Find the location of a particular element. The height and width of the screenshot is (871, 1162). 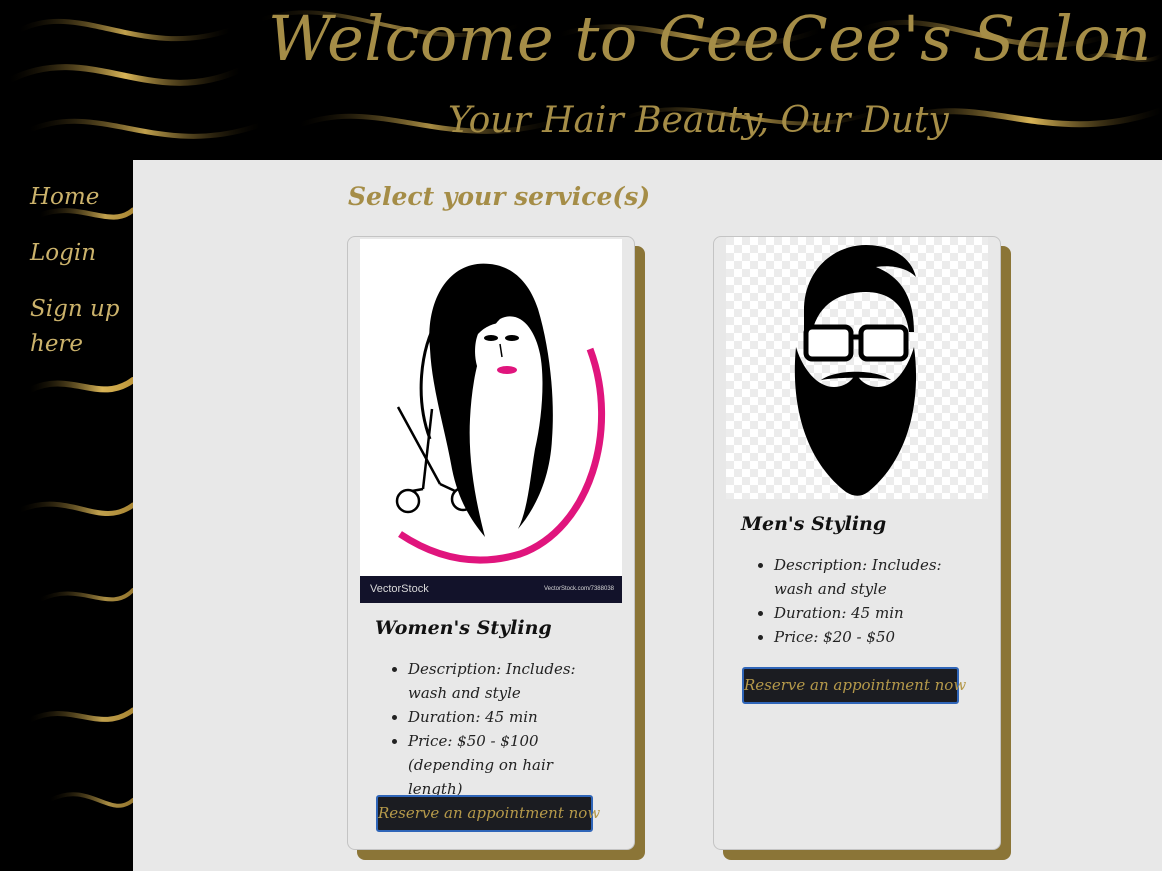

main-nav: Home Login Sign up here is located at coordinates (80, 271).